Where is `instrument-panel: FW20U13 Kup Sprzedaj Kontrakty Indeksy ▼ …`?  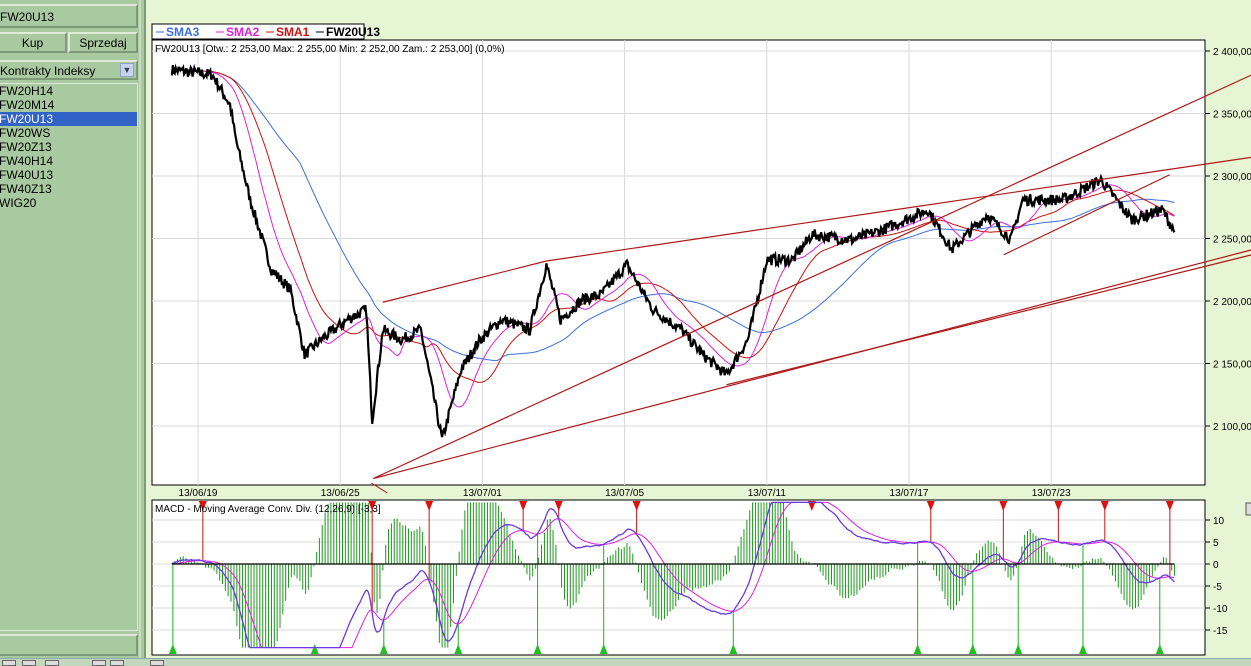 instrument-panel: FW20U13 Kup Sprzedaj Kontrakty Indeksy ▼ … is located at coordinates (70, 329).